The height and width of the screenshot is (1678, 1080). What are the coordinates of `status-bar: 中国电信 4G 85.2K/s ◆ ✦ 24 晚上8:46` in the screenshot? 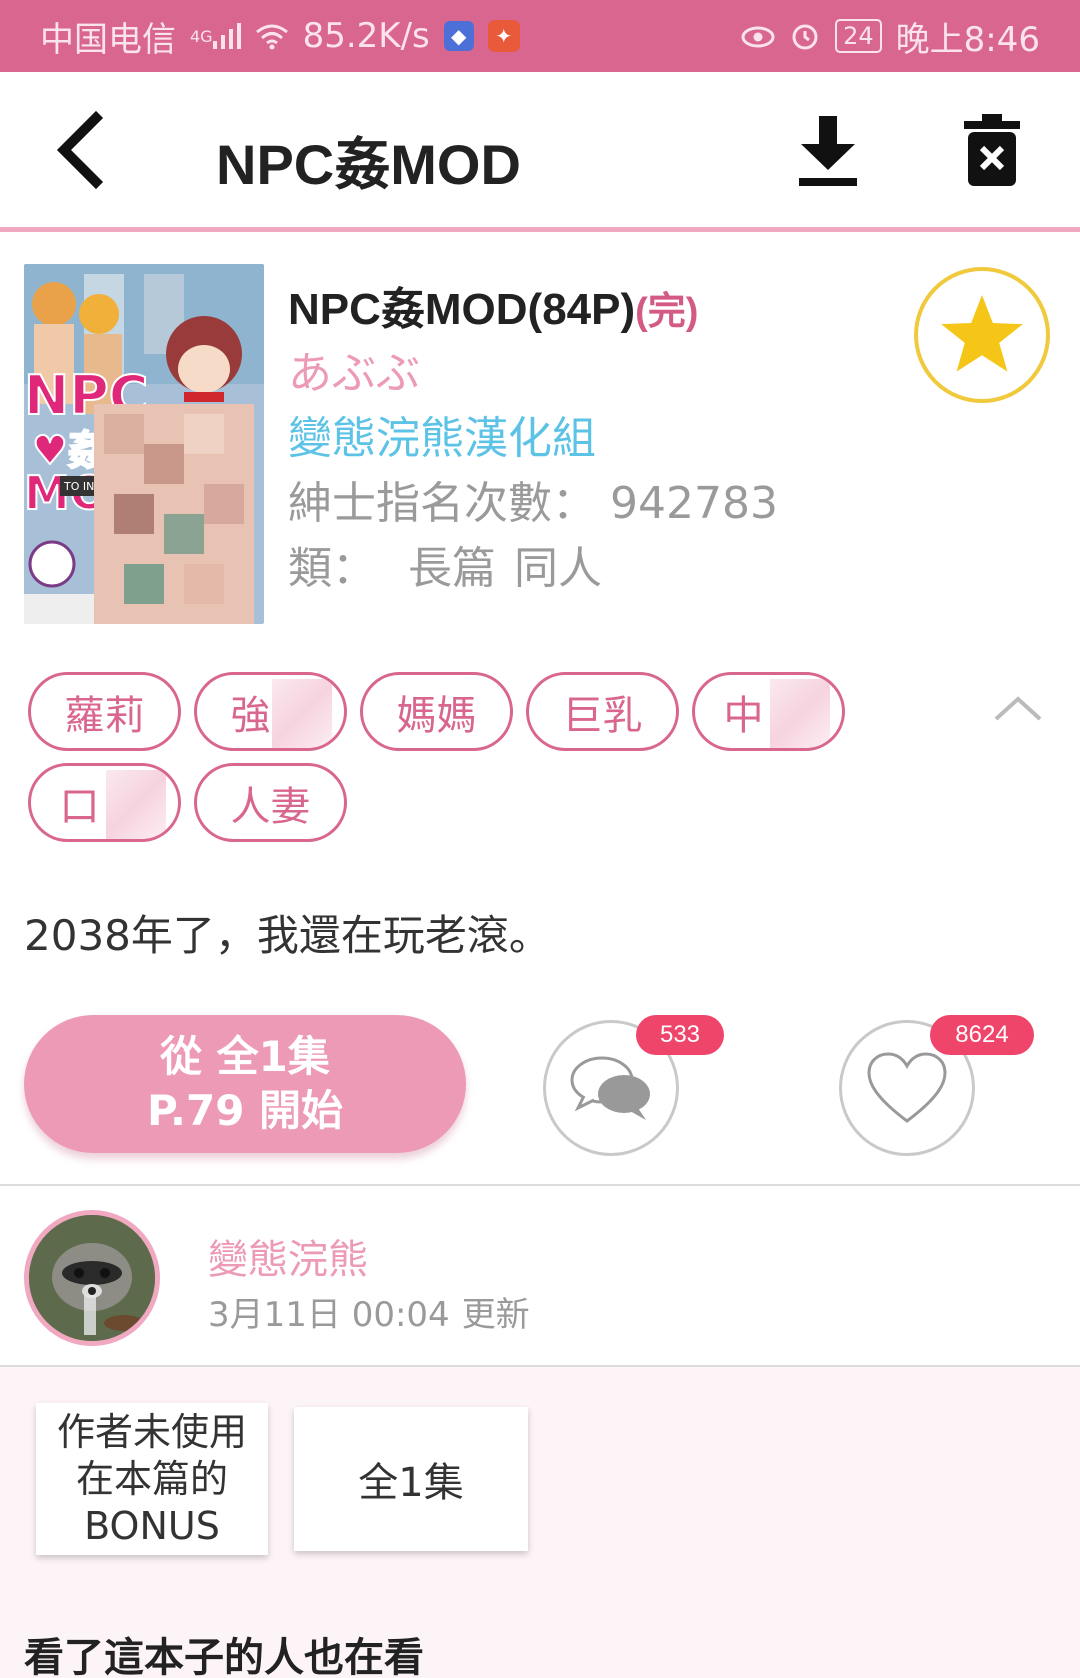 It's located at (540, 36).